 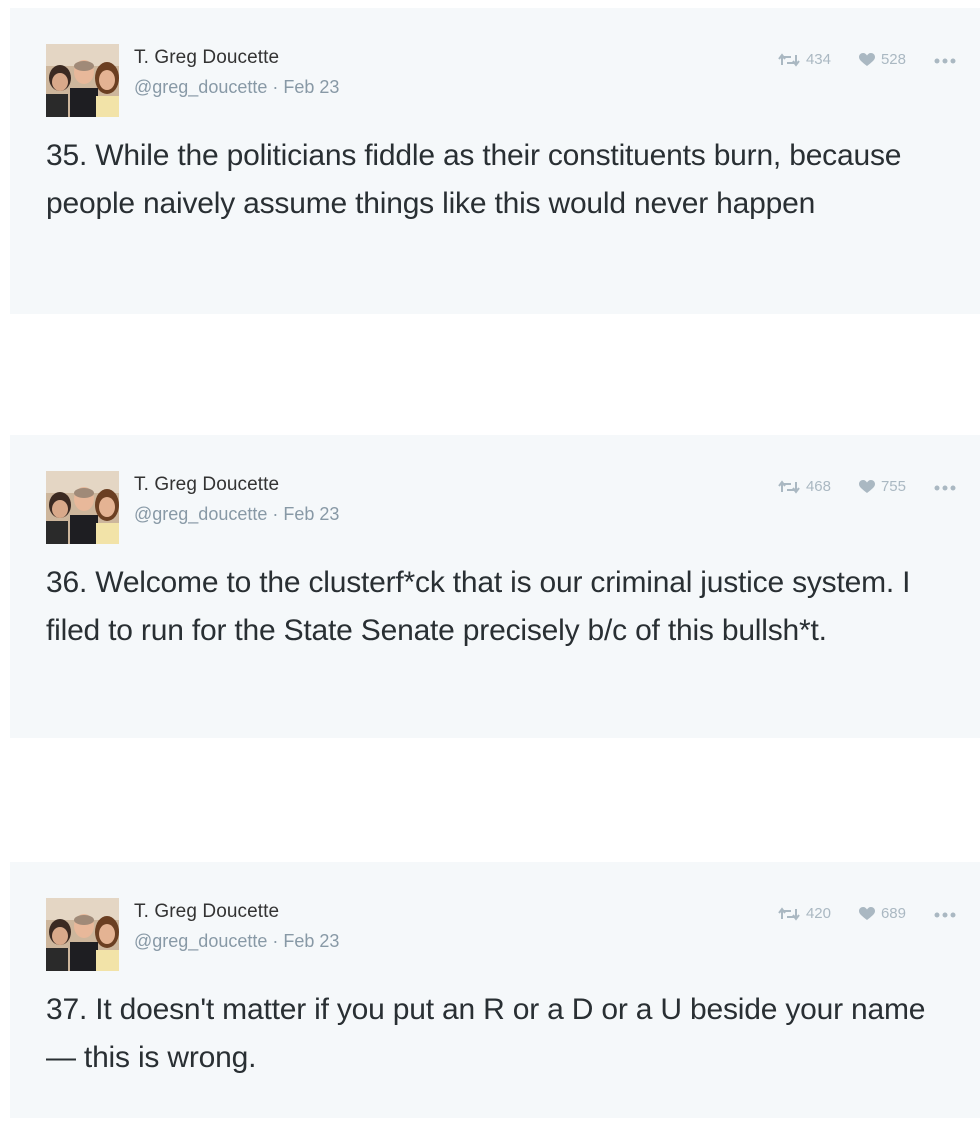 I want to click on retweet-button: 434, so click(x=804, y=59).